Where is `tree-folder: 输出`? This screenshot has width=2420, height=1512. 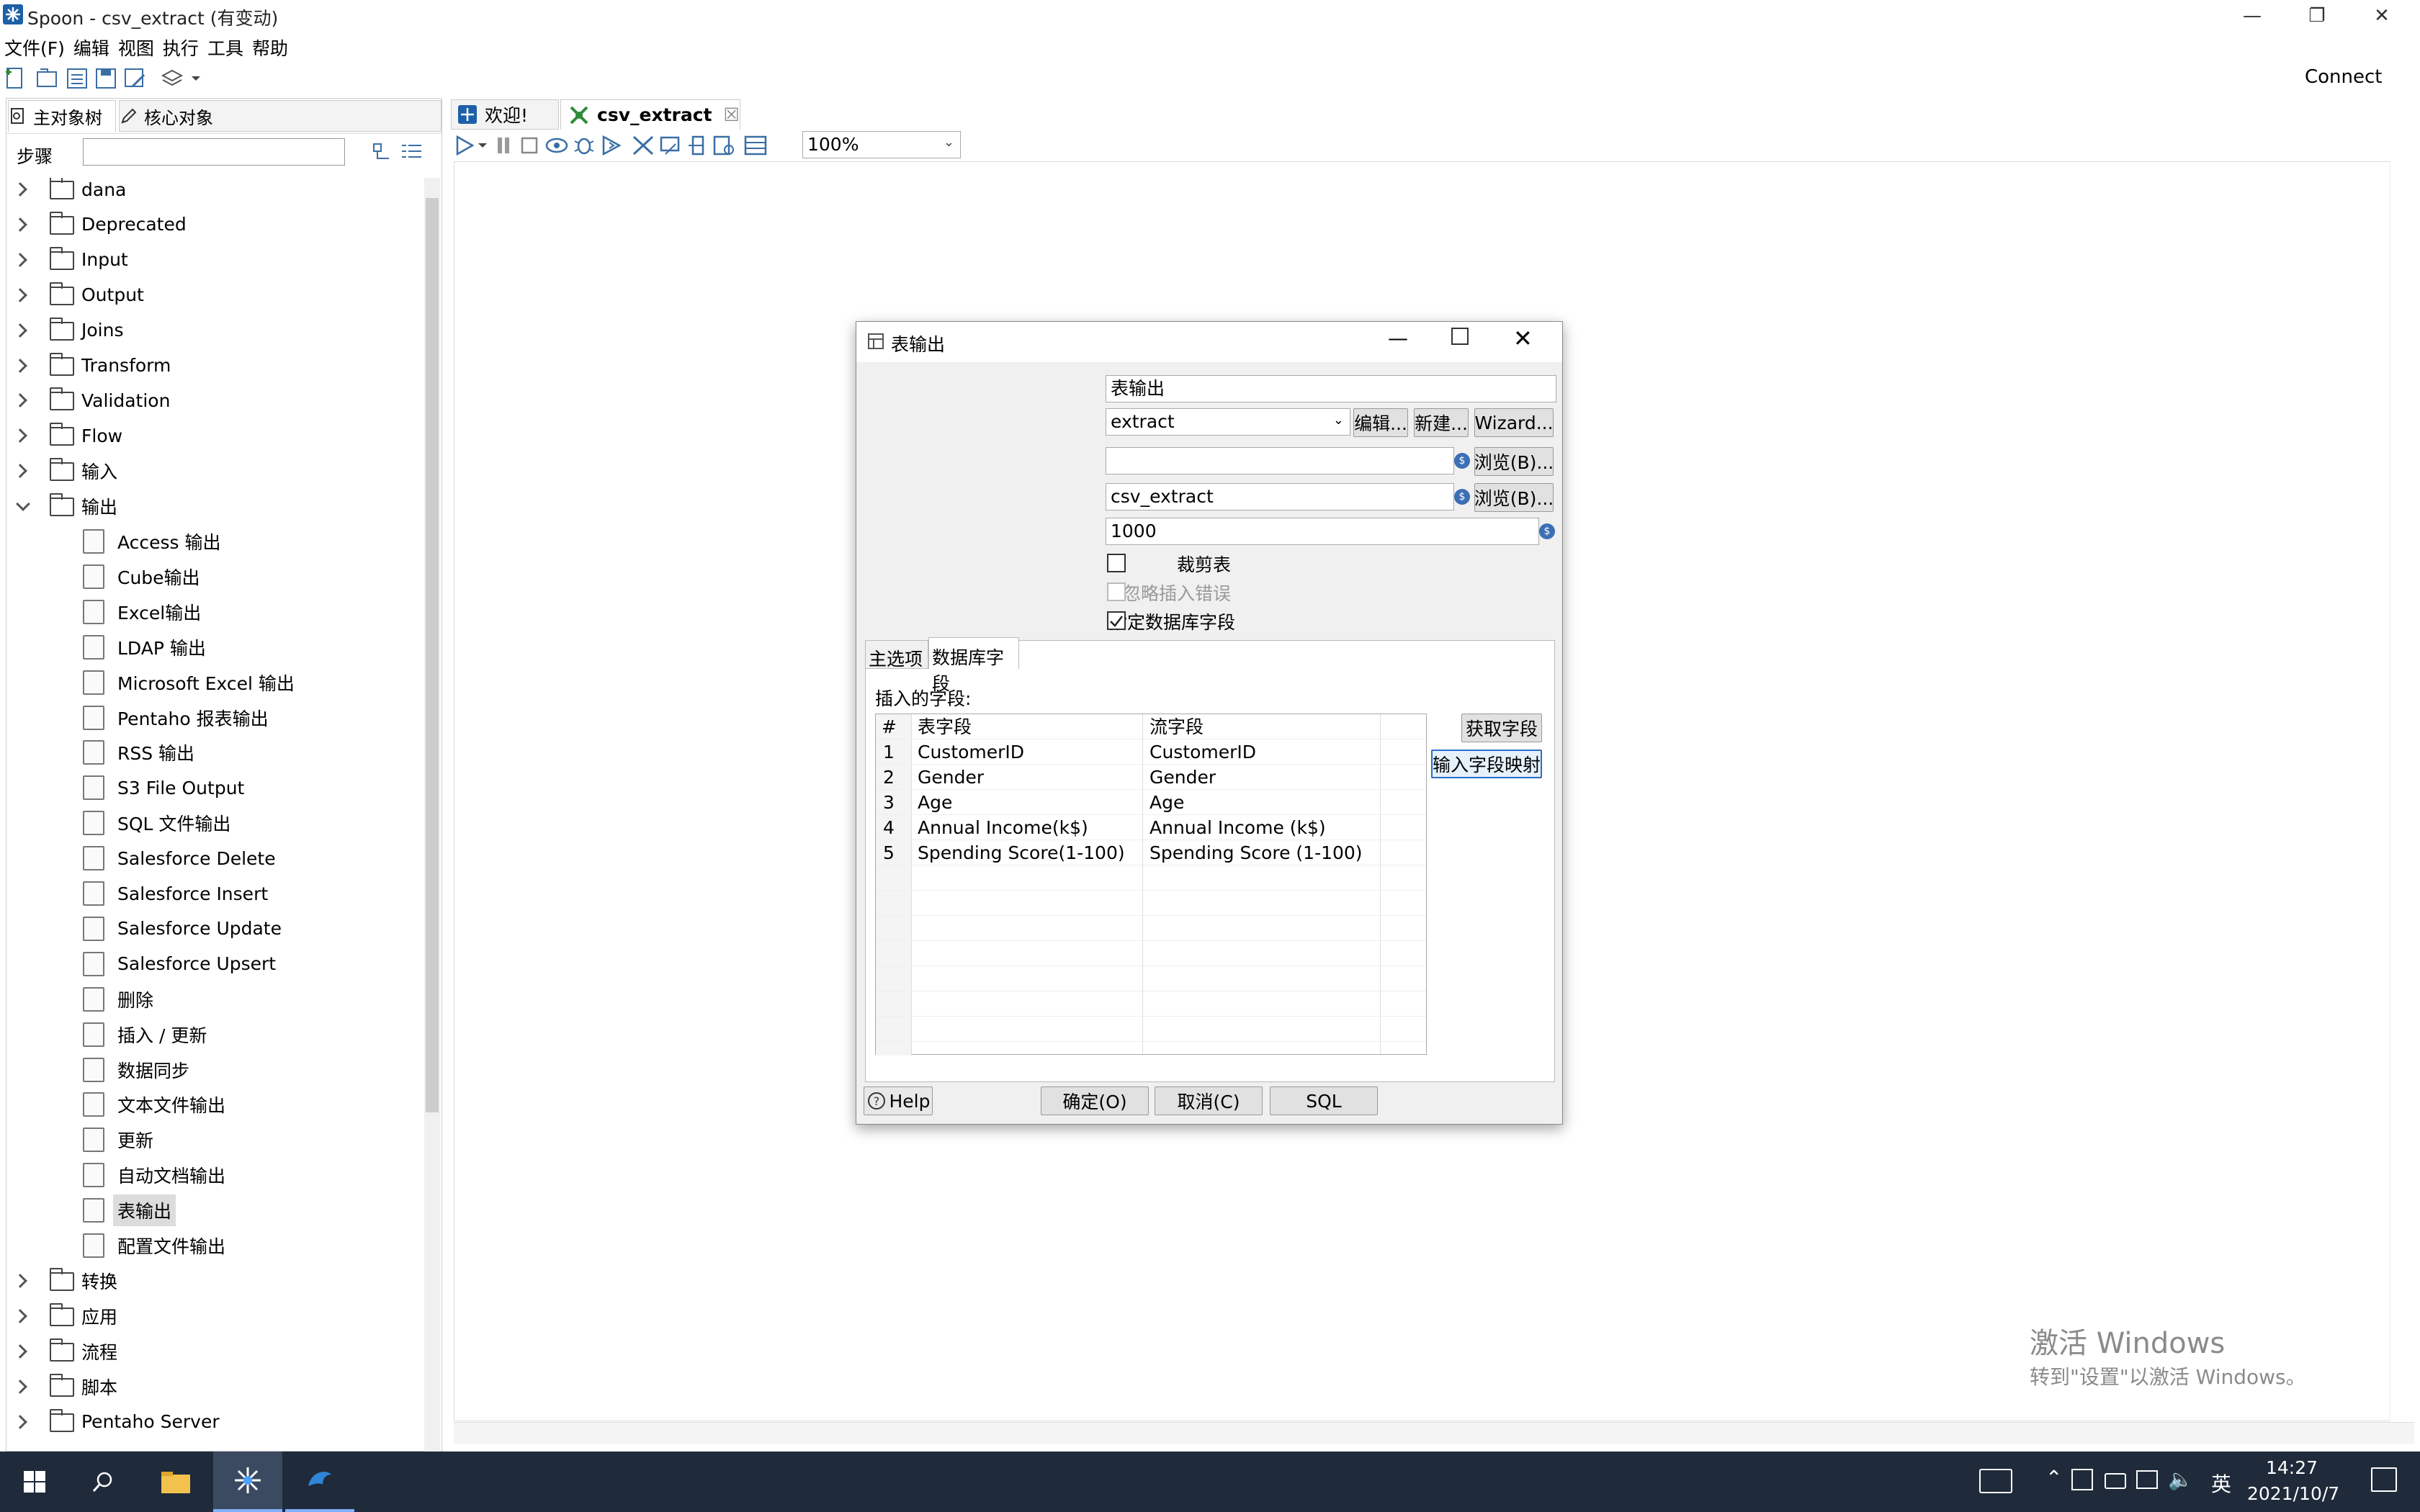 tree-folder: 输出 is located at coordinates (211, 506).